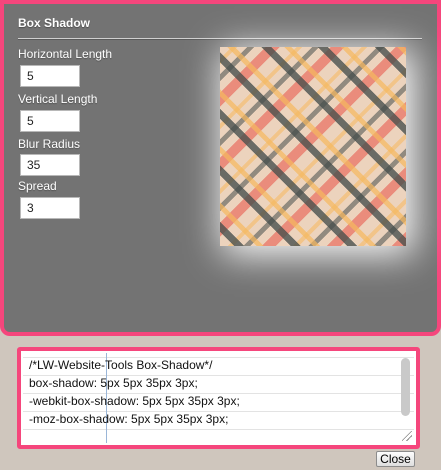 The height and width of the screenshot is (470, 441). I want to click on horizontal-length-label: Horizontal Length, so click(65, 54).